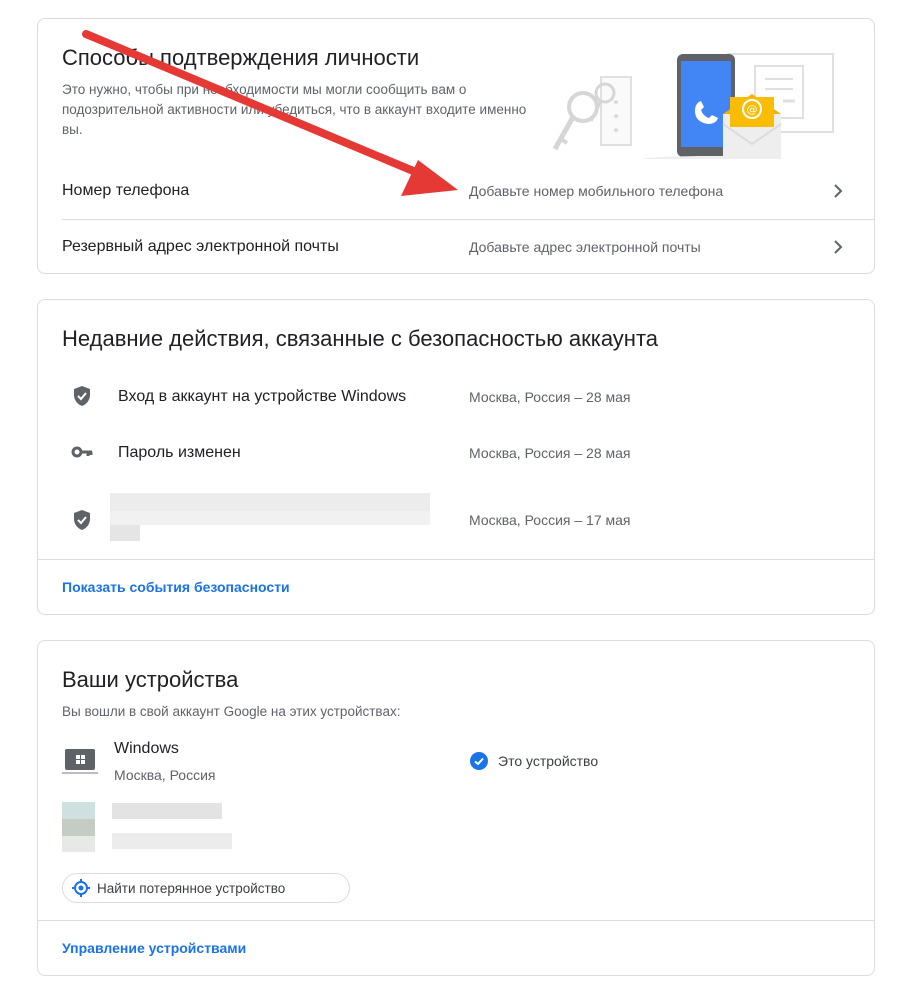 Image resolution: width=903 pixels, height=990 pixels. I want to click on identity-illustration: * * * @, so click(693, 106).